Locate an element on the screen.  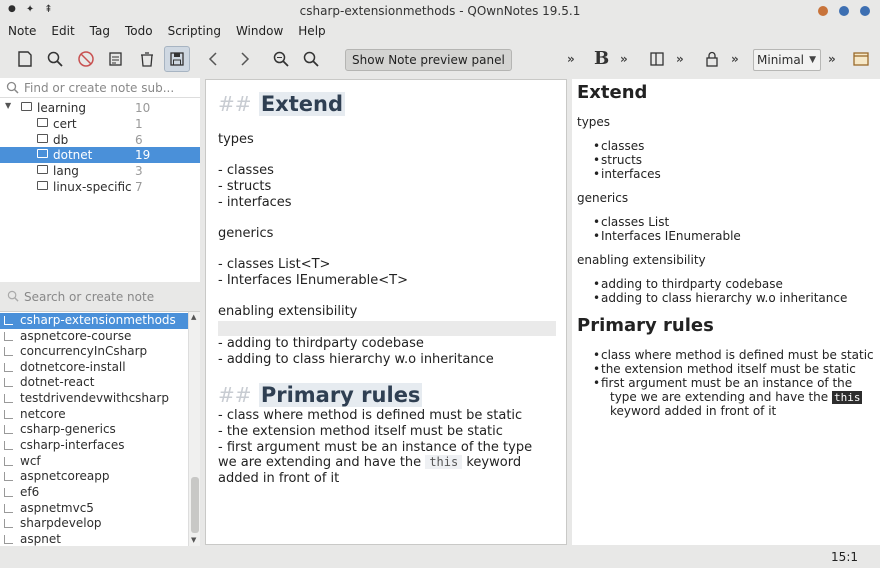
workspace-select: Minimal ▼ is located at coordinates (787, 60).